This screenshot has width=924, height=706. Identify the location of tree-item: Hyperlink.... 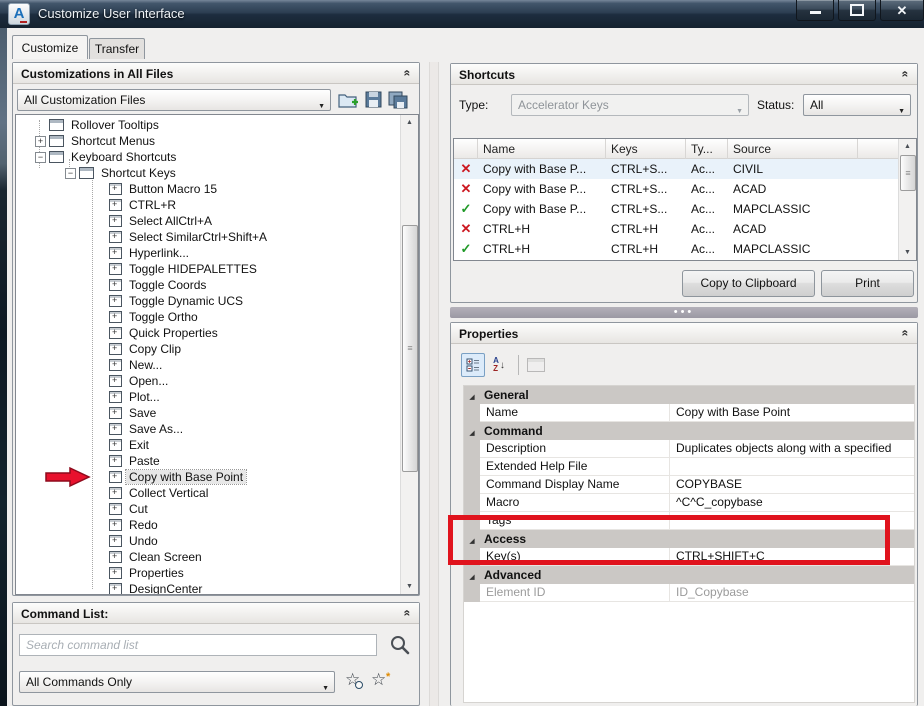
(208, 253).